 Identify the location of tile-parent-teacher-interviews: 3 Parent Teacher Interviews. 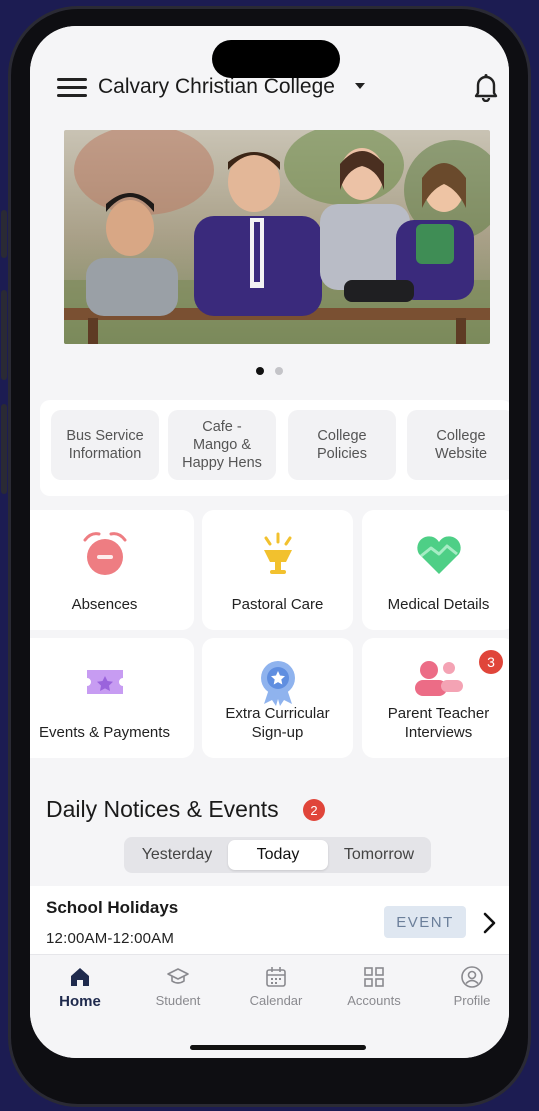
(435, 698).